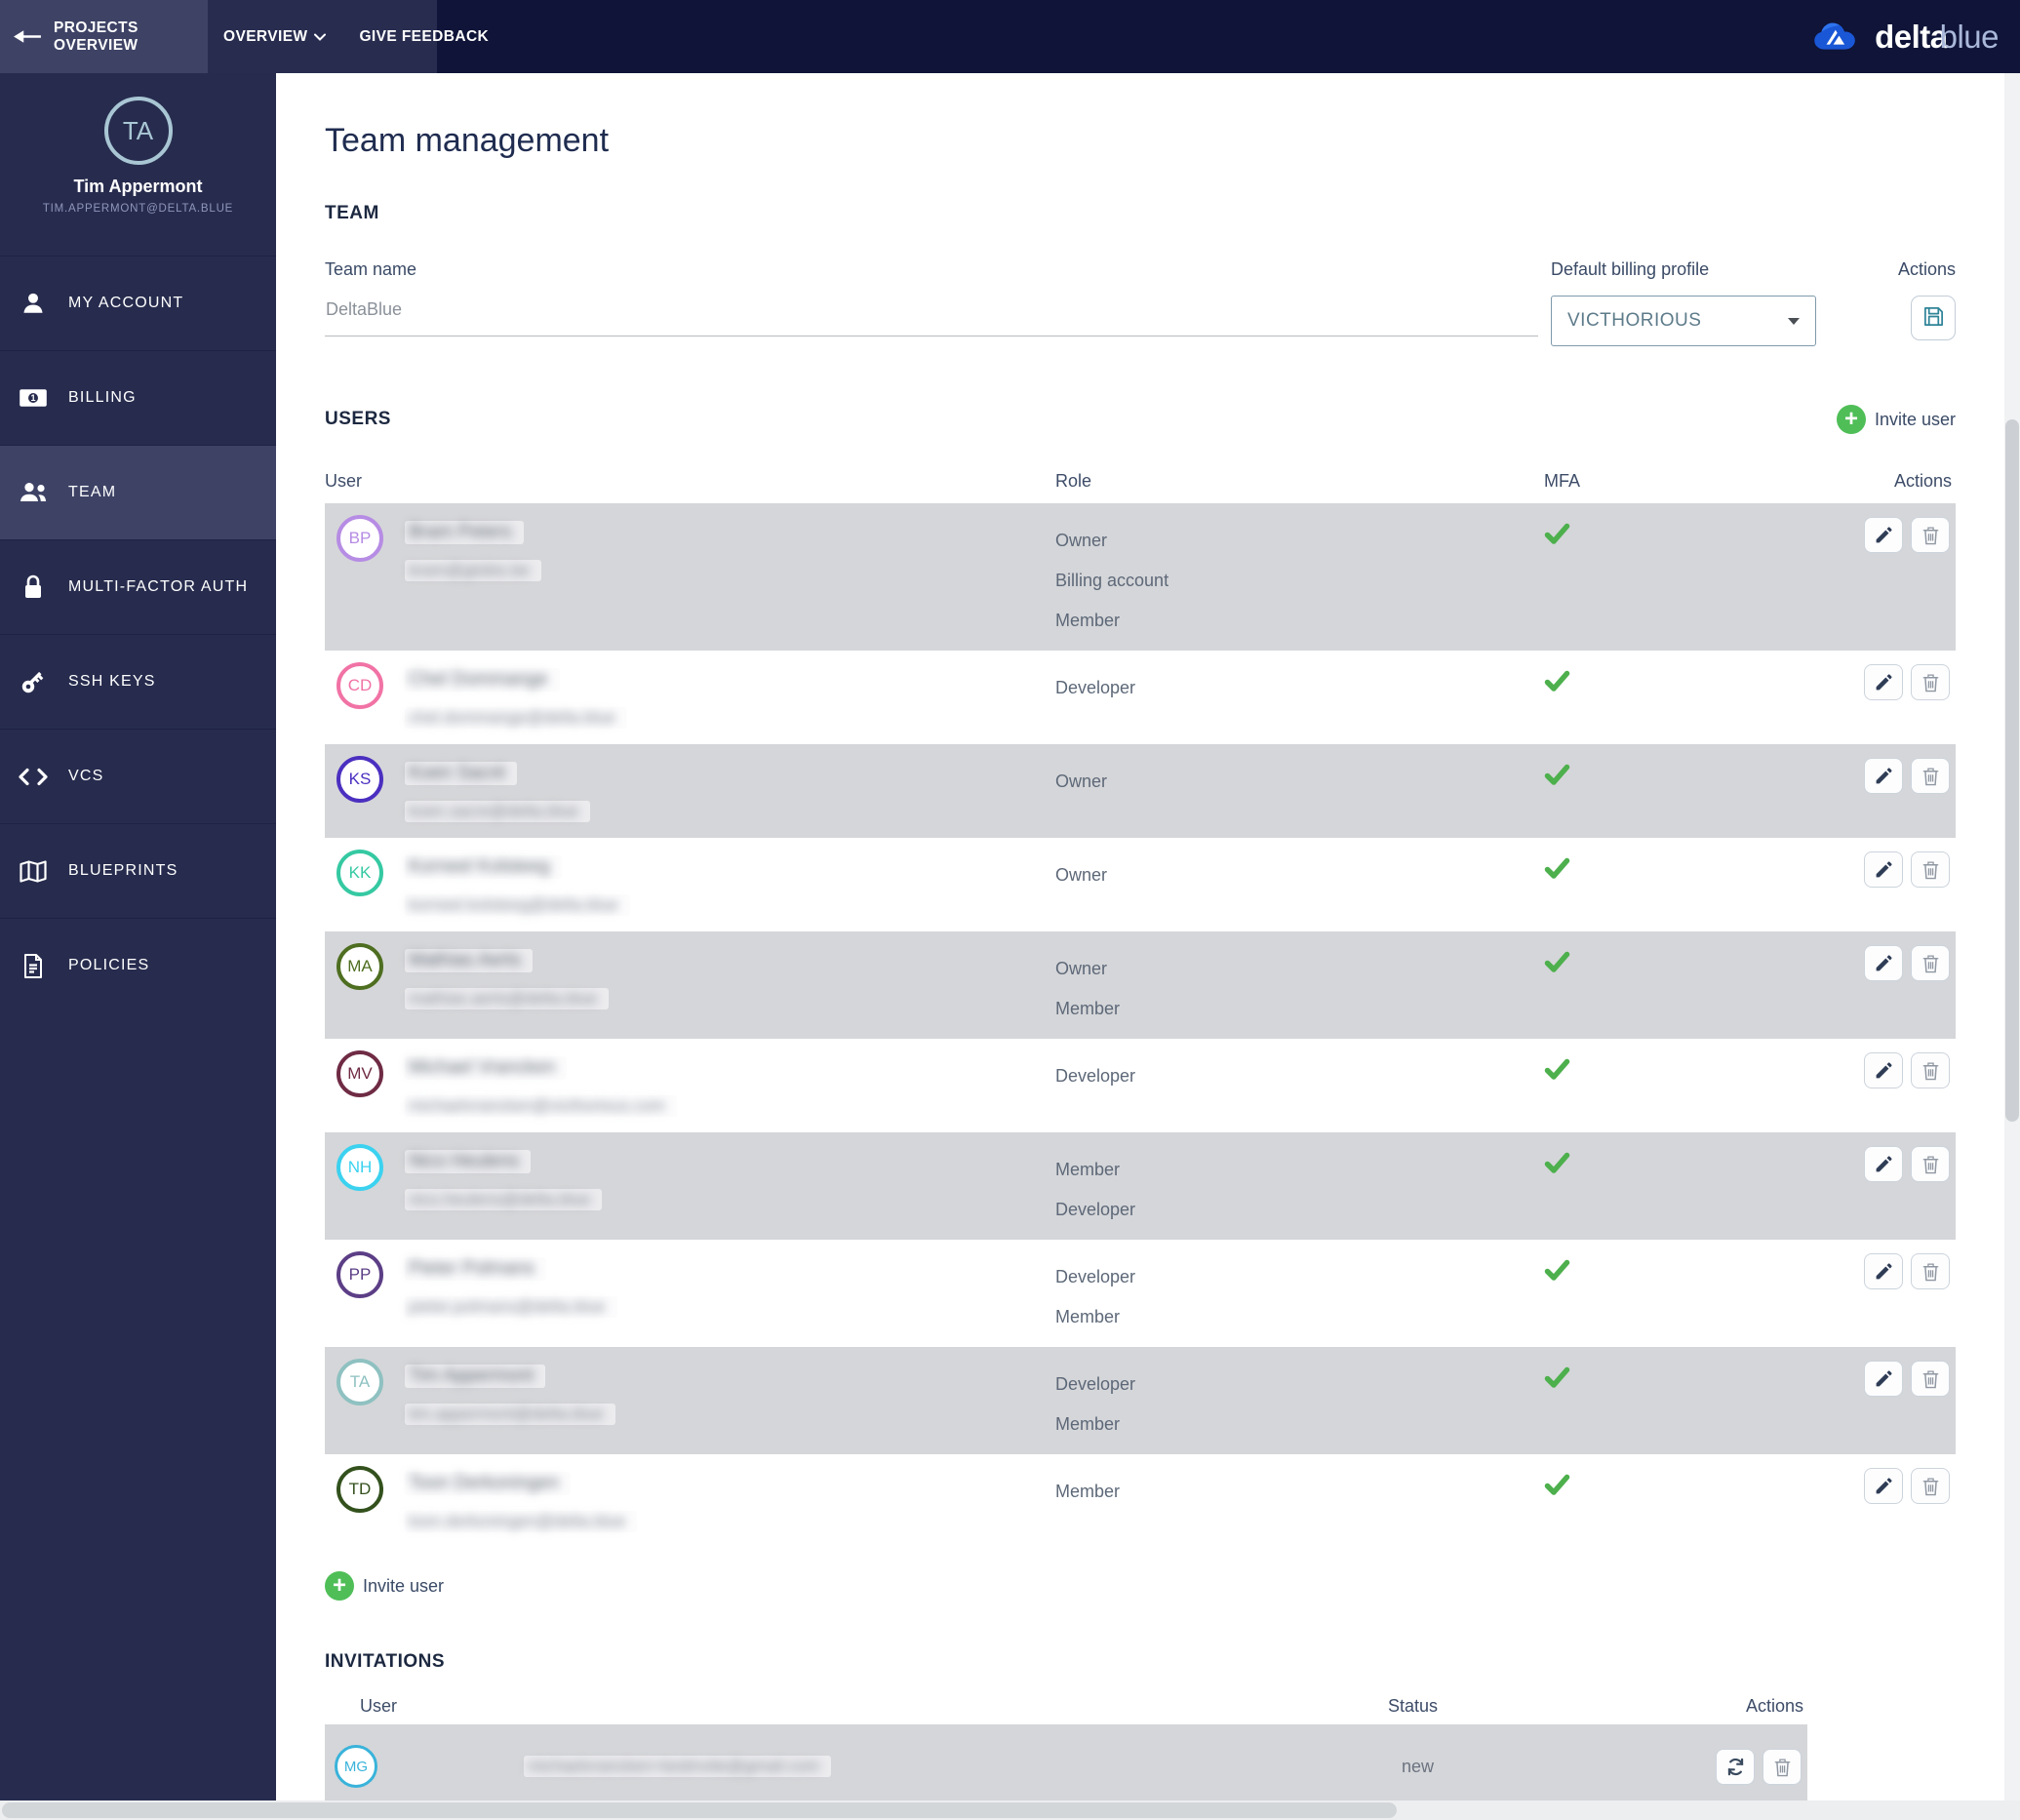 Image resolution: width=2020 pixels, height=1820 pixels. What do you see at coordinates (158, 586) in the screenshot?
I see `sidebar-item-label: MULTI-FACTOR AUTH` at bounding box center [158, 586].